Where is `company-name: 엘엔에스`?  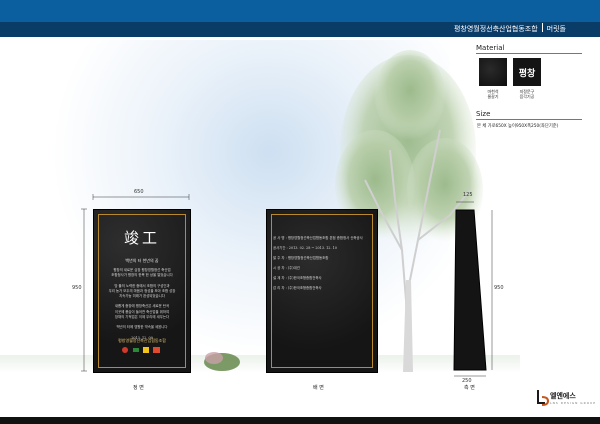
company-name: 엘엔에스 is located at coordinates (563, 396).